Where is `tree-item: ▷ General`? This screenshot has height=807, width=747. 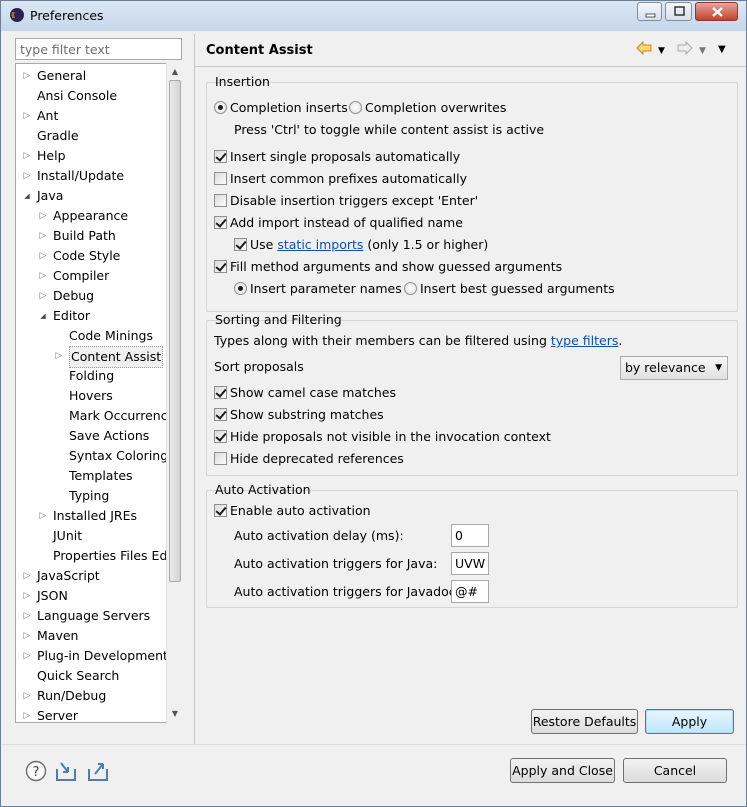
tree-item: ▷ General is located at coordinates (91, 76).